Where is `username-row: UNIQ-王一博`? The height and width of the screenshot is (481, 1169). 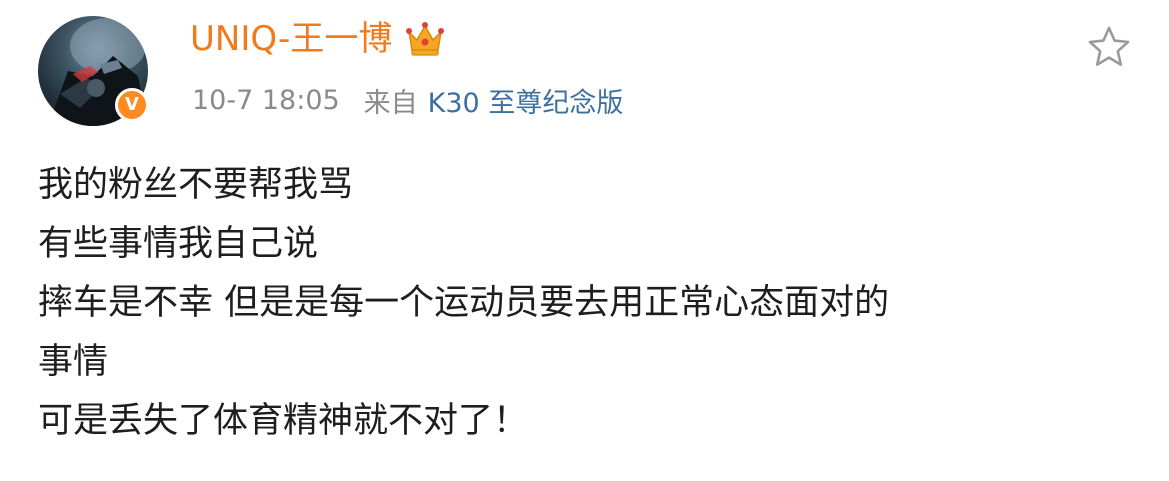 username-row: UNIQ-王一博 is located at coordinates (318, 39).